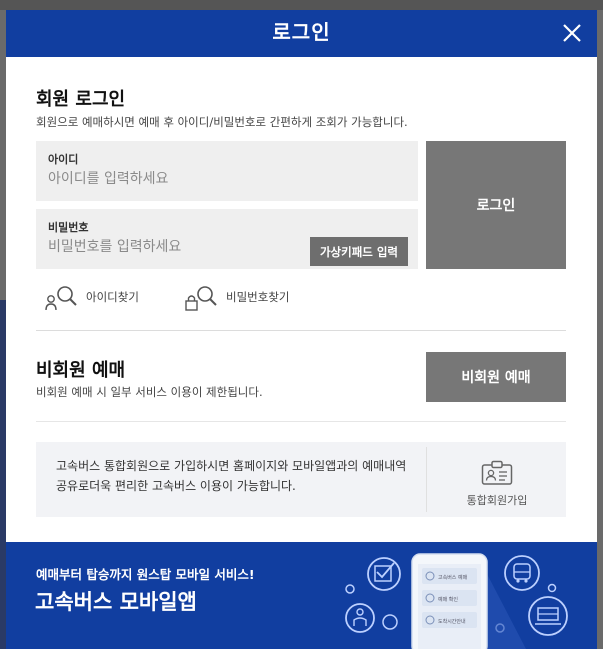 The width and height of the screenshot is (603, 649). What do you see at coordinates (201, 297) in the screenshot?
I see `find-password-icon` at bounding box center [201, 297].